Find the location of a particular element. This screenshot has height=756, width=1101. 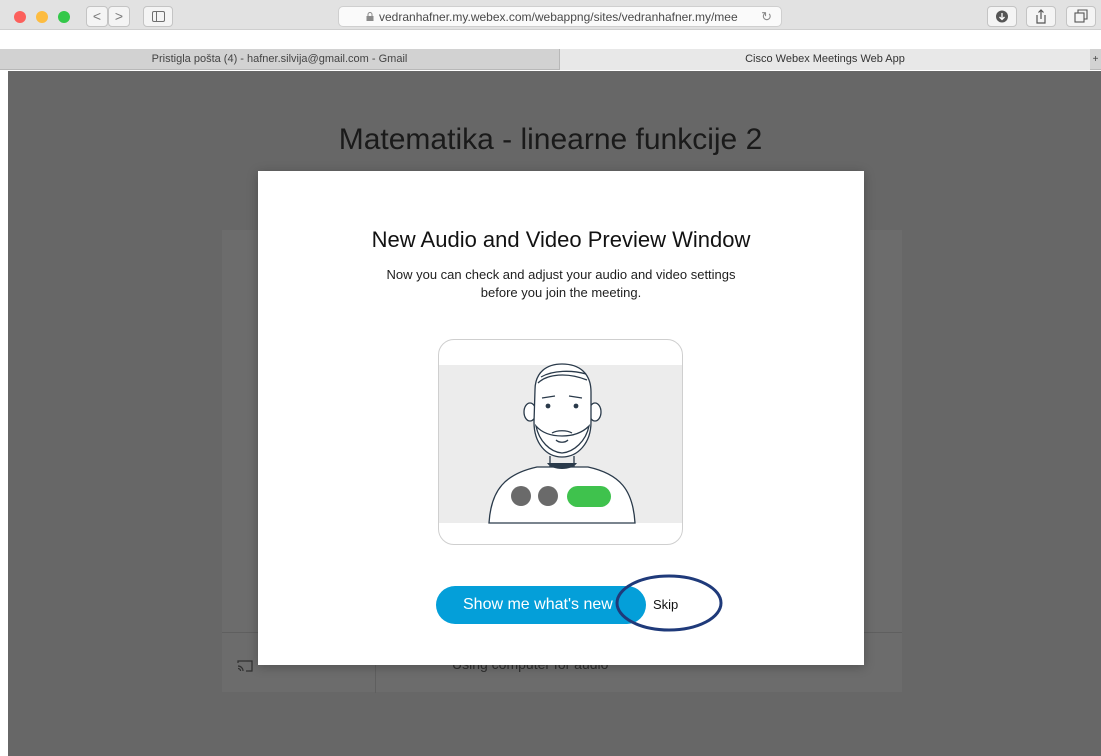

meeting-title: Matematika - linearne funkcije 2 is located at coordinates (550, 139).